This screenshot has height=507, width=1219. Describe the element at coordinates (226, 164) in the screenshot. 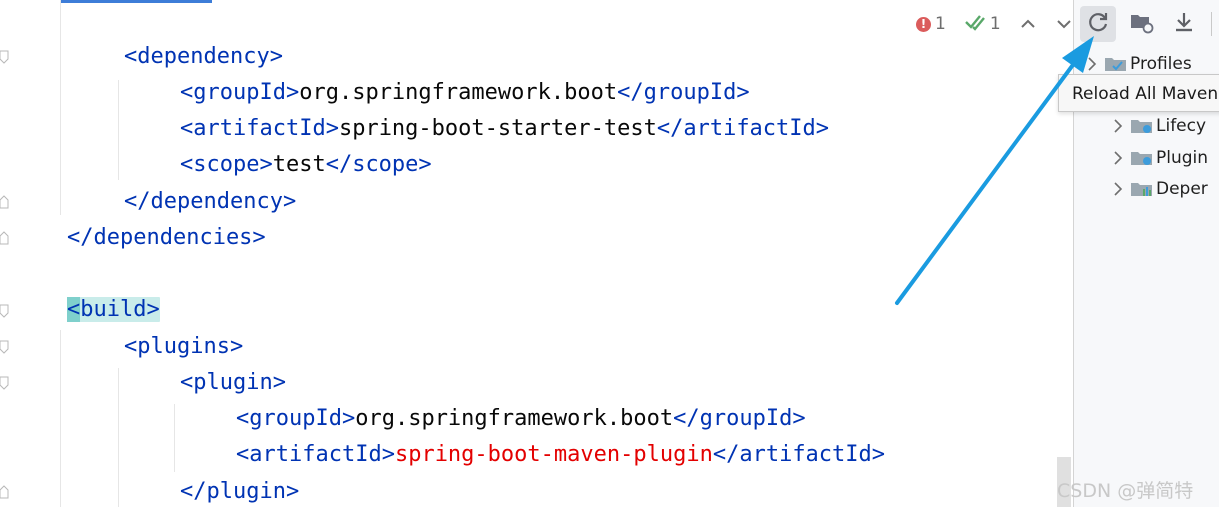

I see `xml-tag: <scope>` at that location.